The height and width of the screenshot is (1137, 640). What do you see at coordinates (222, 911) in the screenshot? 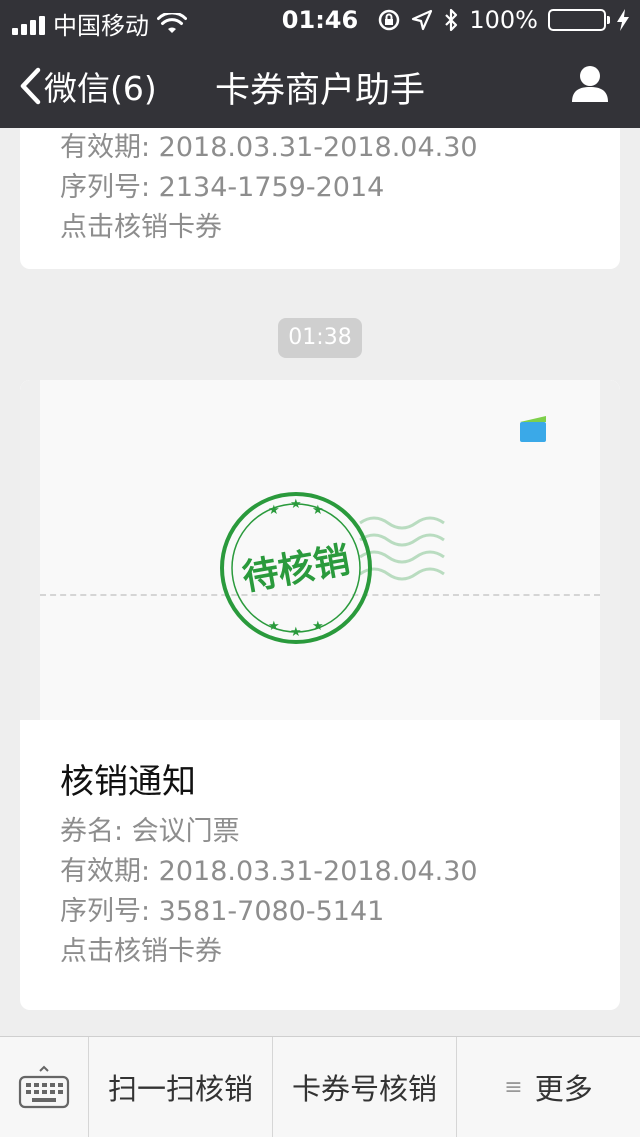
I see `card-detail-line: 序列号: 3581-7080-5141` at bounding box center [222, 911].